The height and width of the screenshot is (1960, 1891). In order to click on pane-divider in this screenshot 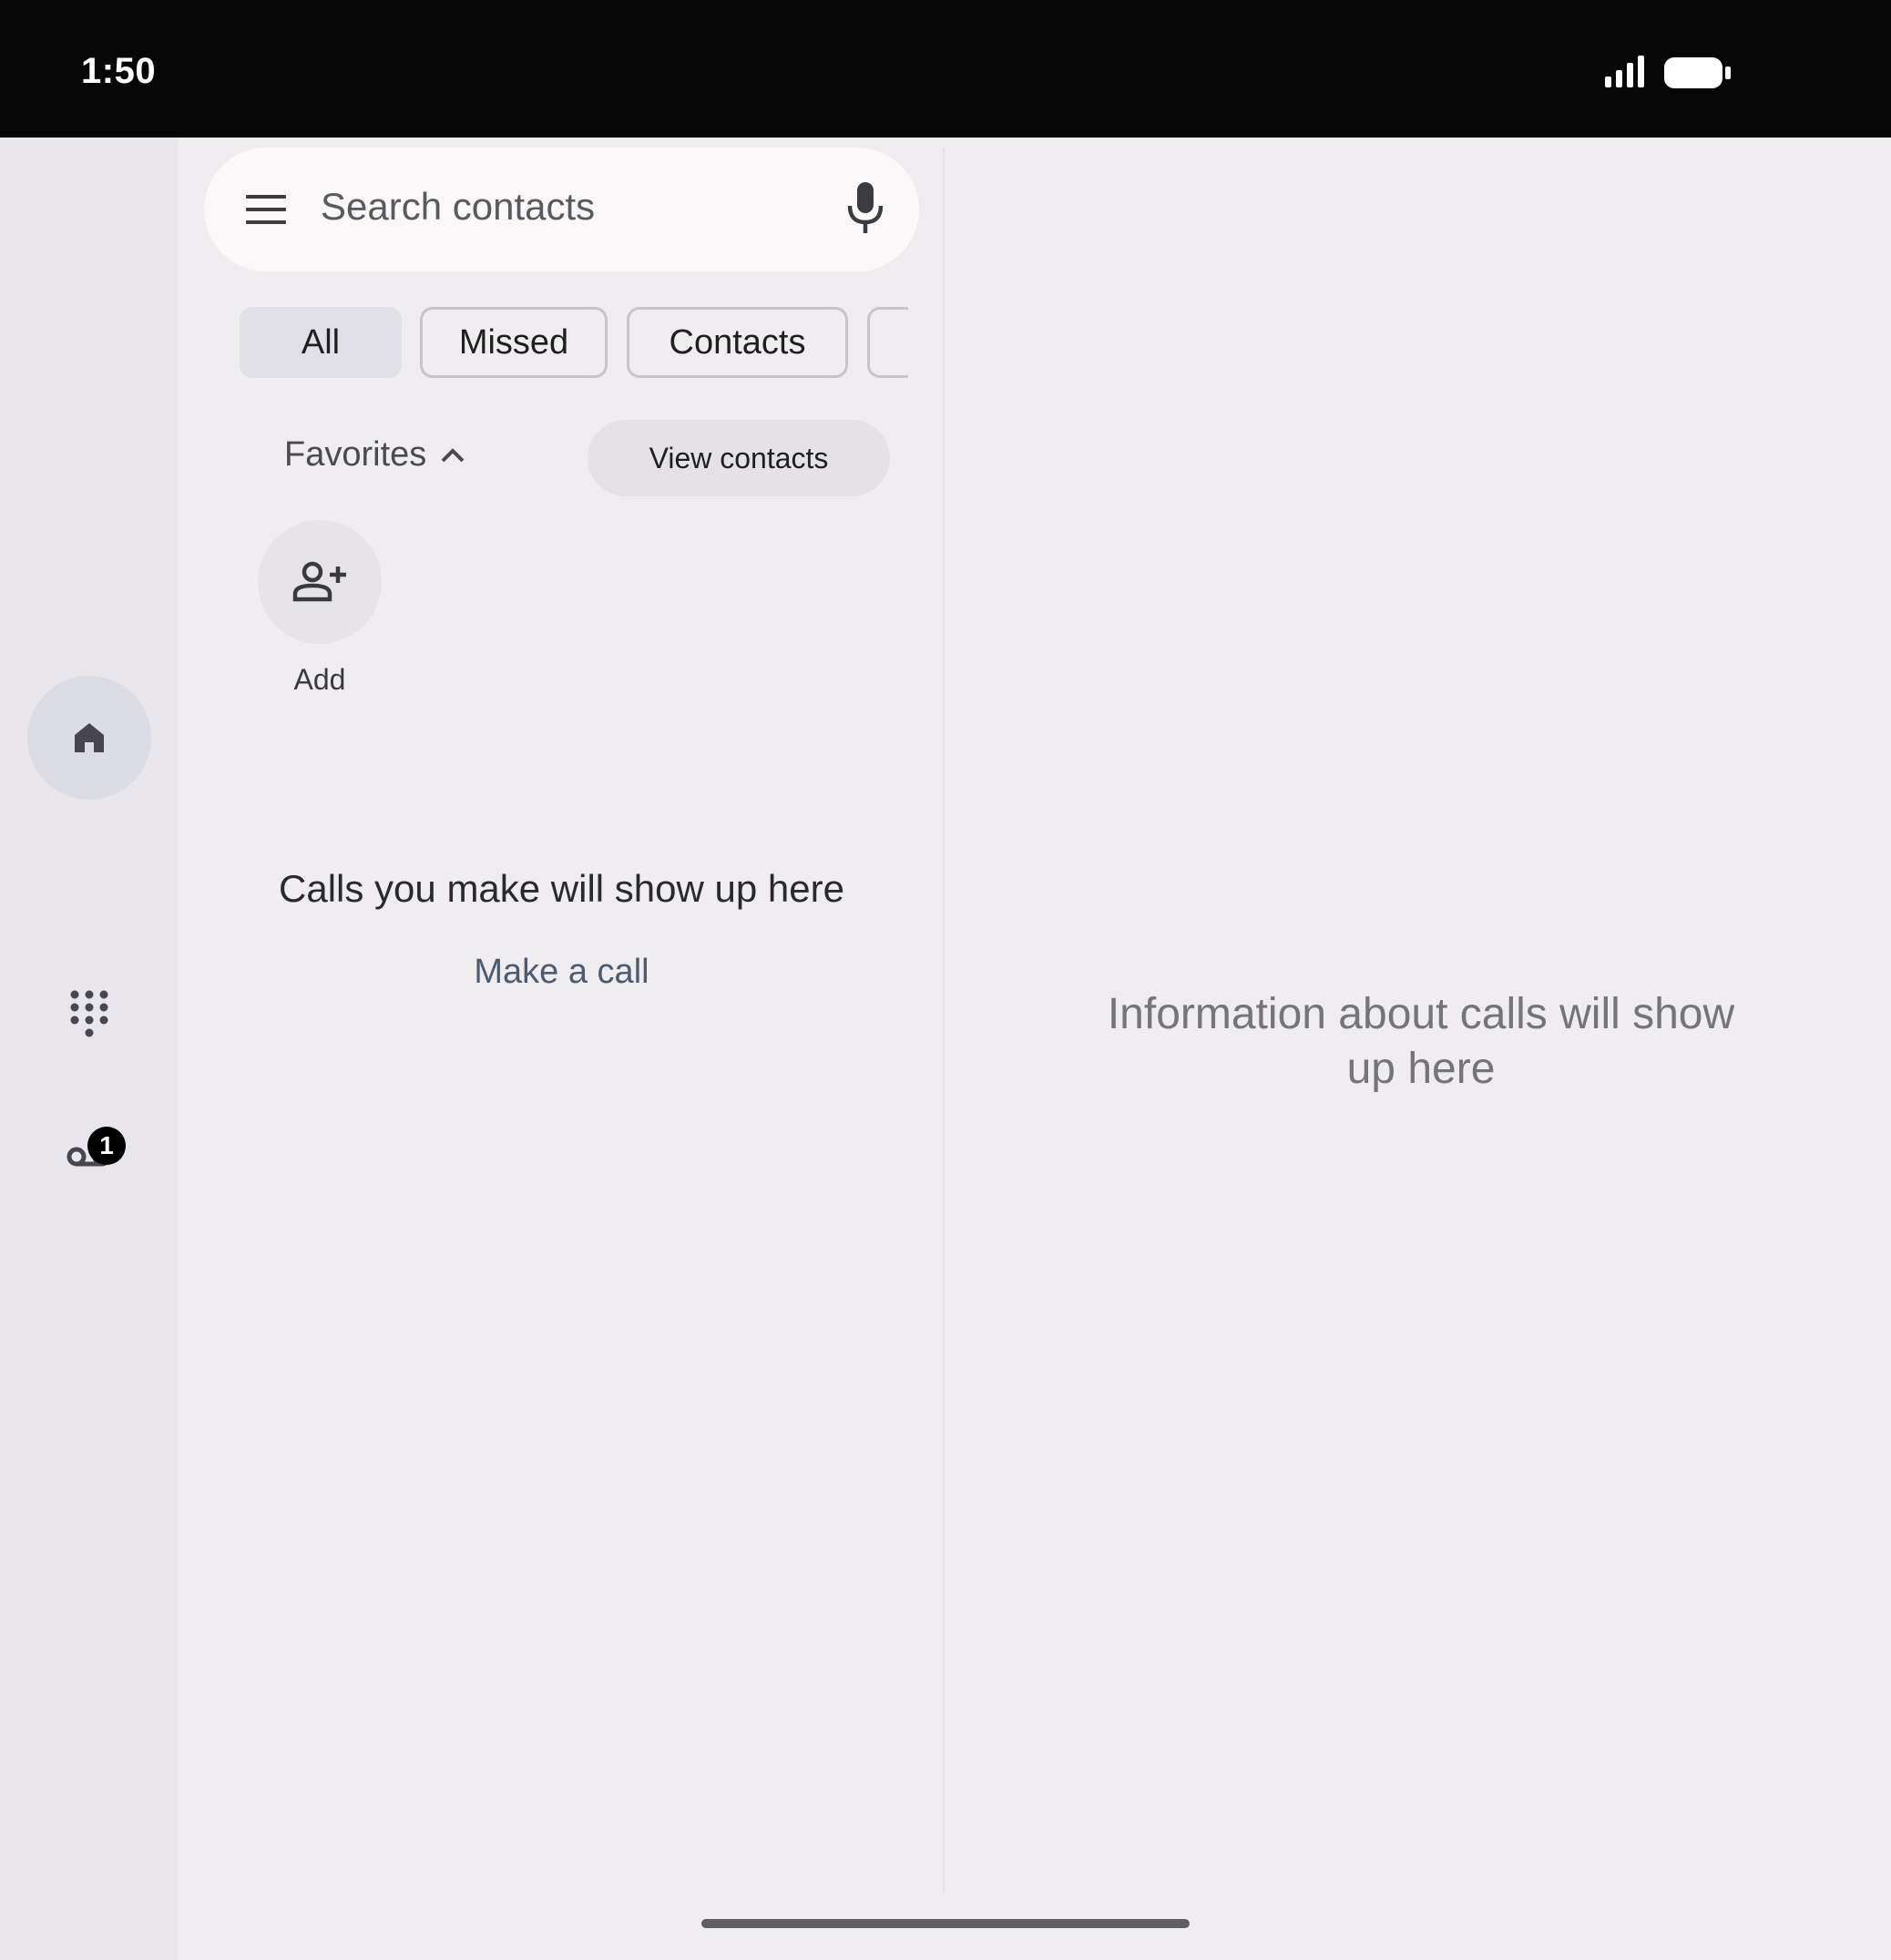, I will do `click(944, 1020)`.